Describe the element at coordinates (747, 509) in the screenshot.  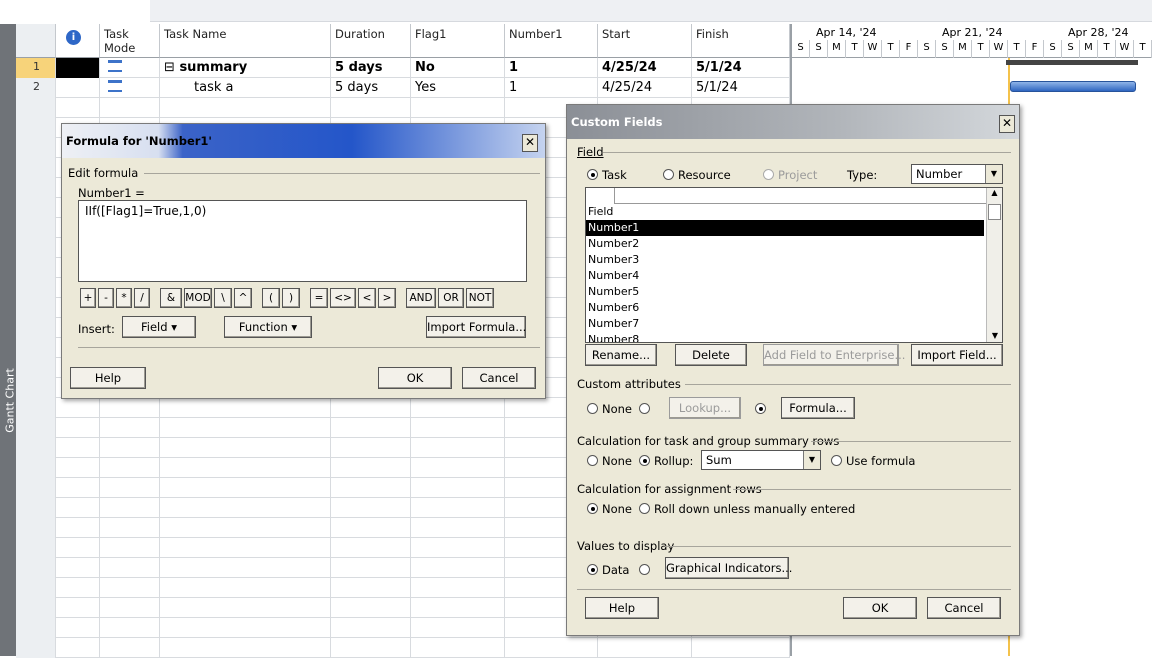
I see `roll-down-radio: Roll down unless manually entered` at that location.